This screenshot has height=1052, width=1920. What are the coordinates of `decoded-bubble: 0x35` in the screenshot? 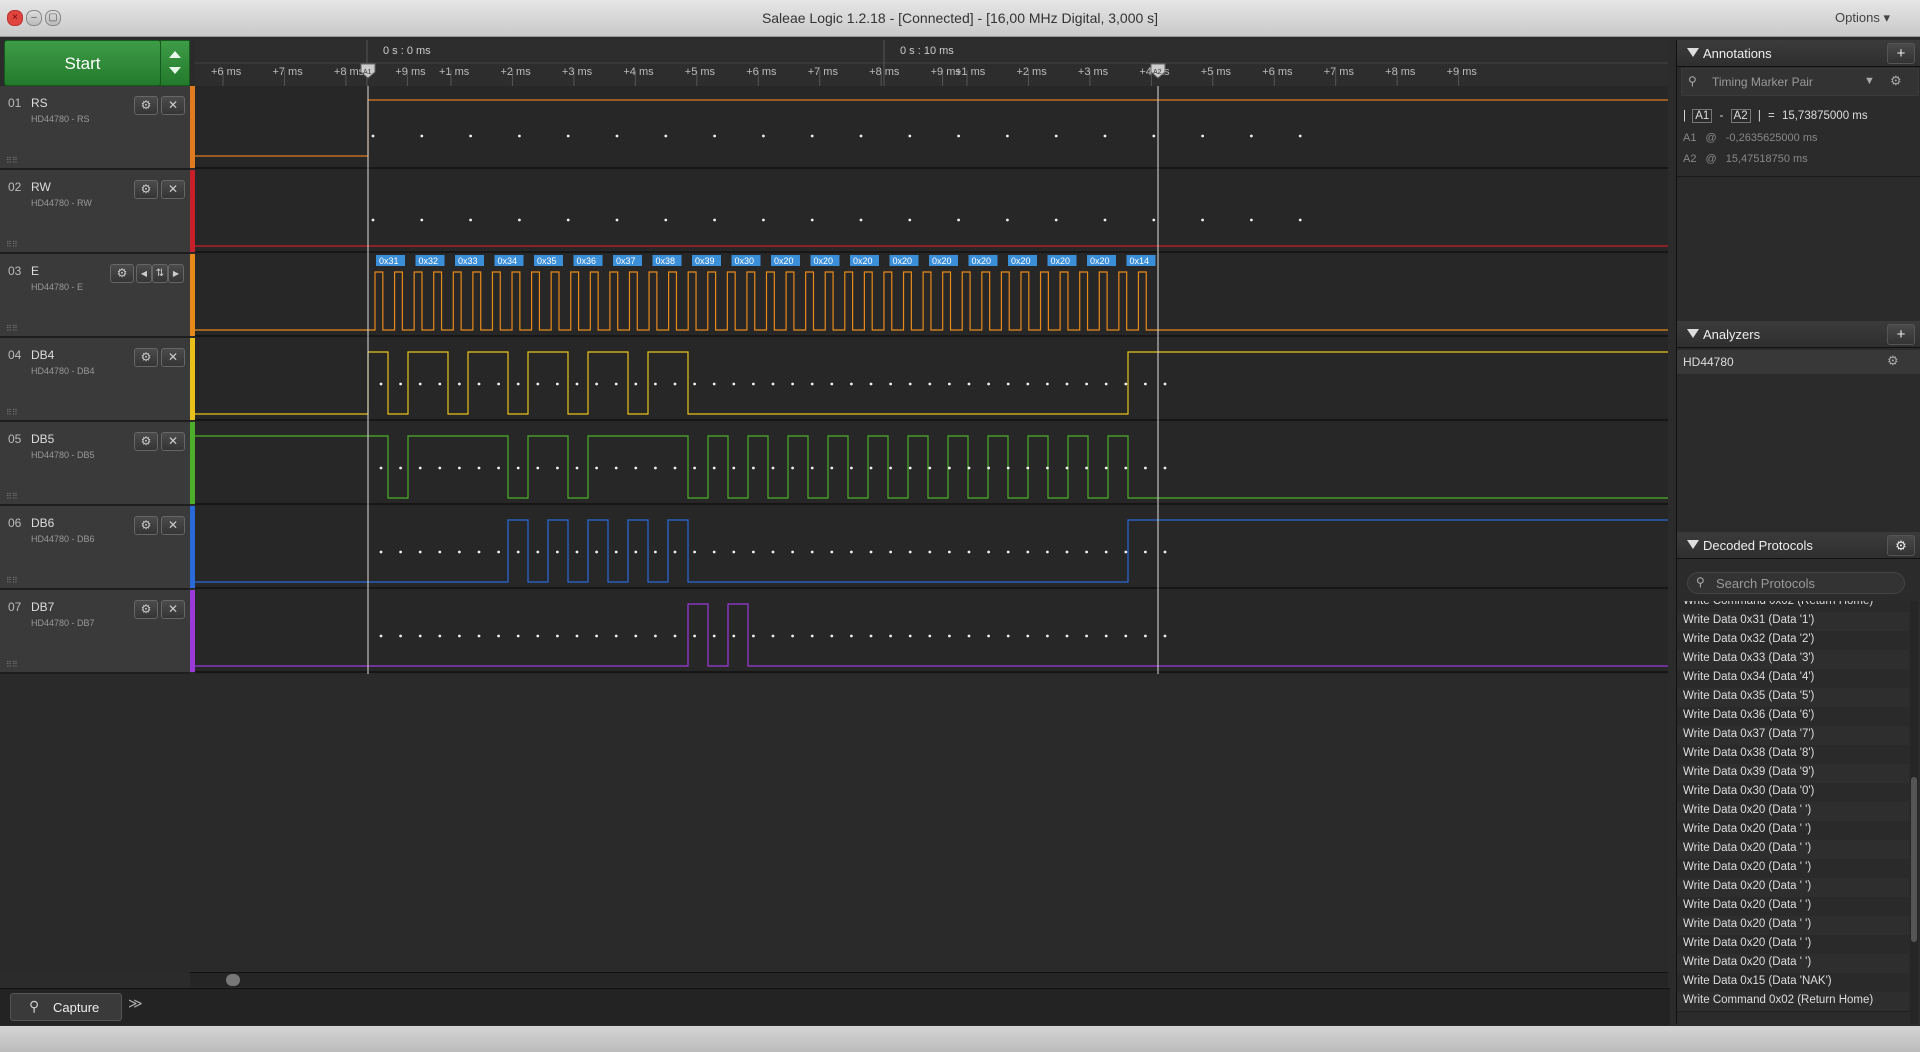 It's located at (548, 260).